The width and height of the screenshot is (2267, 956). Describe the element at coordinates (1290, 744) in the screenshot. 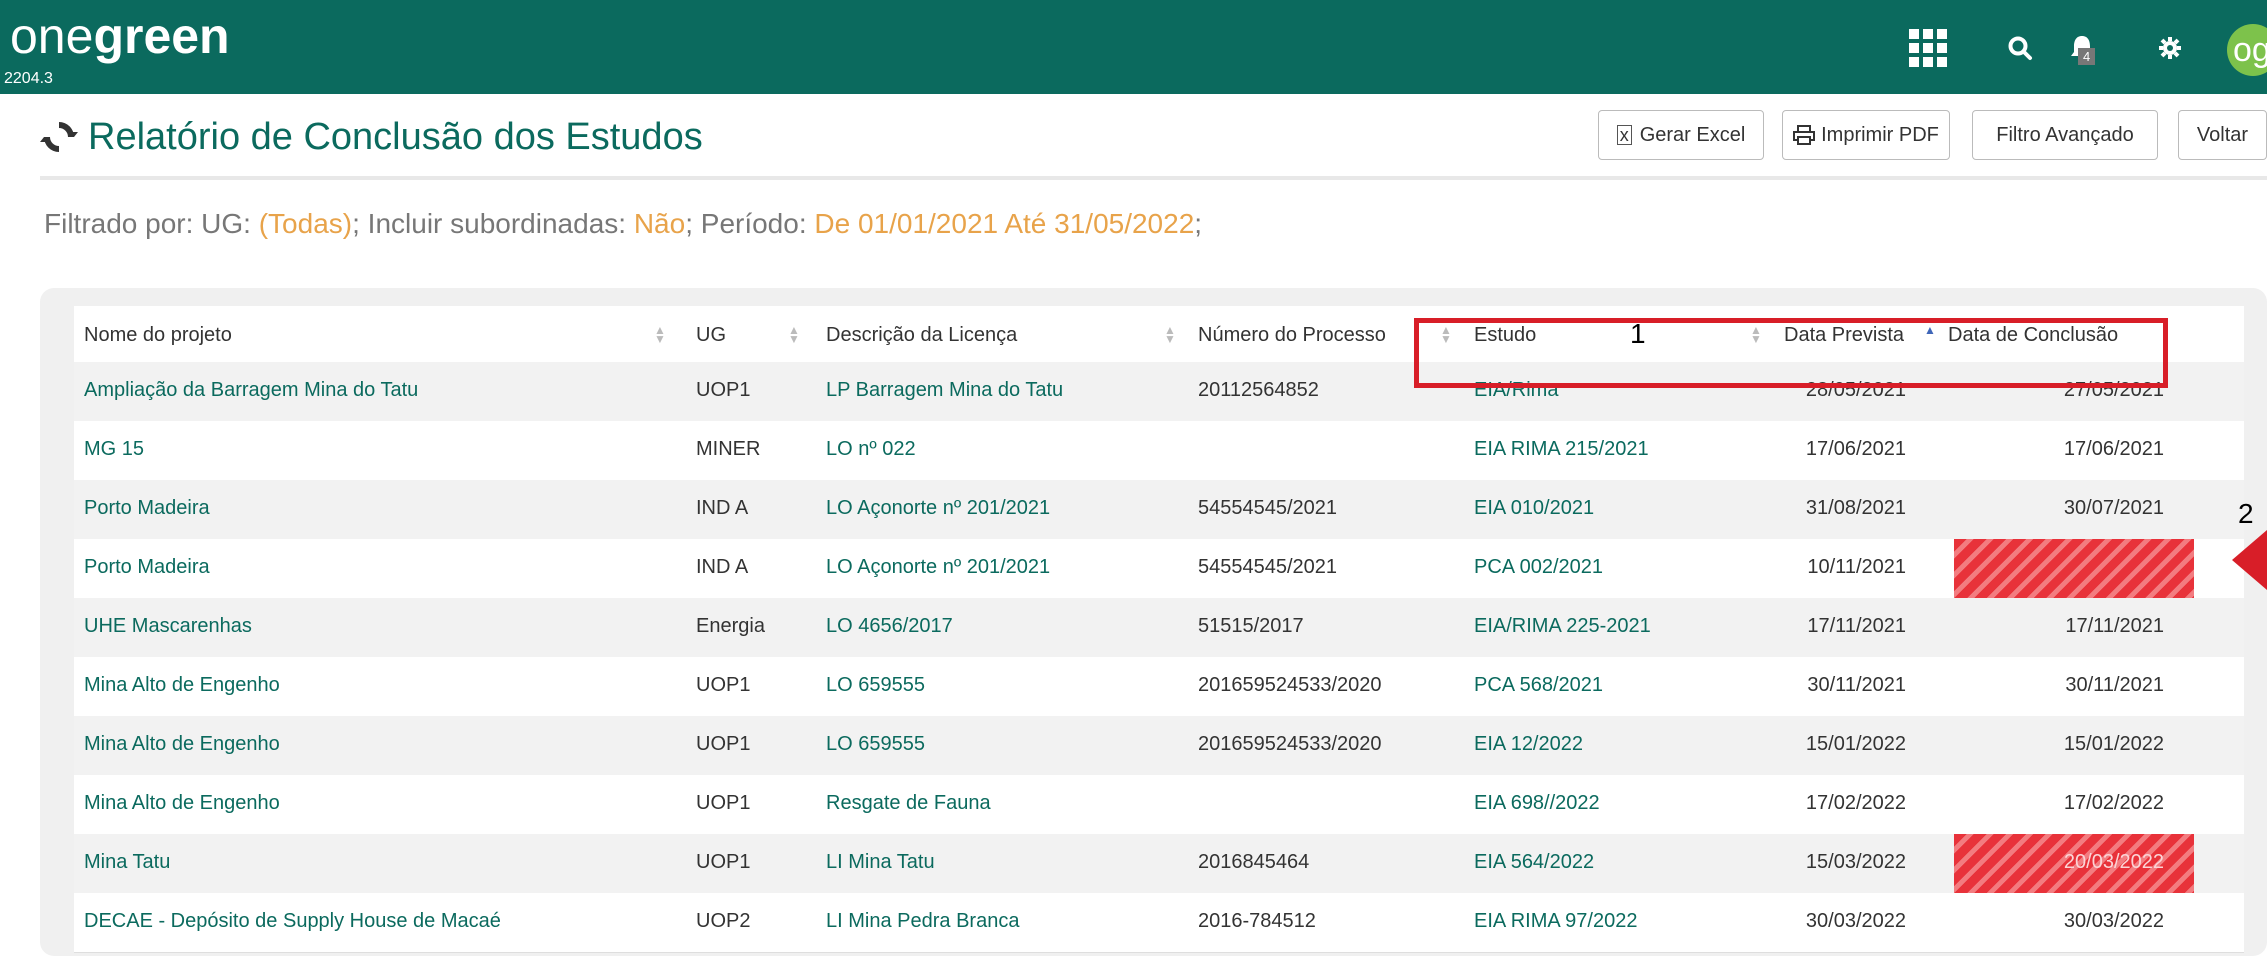

I see `cell-processo: 201659524533/2020` at that location.